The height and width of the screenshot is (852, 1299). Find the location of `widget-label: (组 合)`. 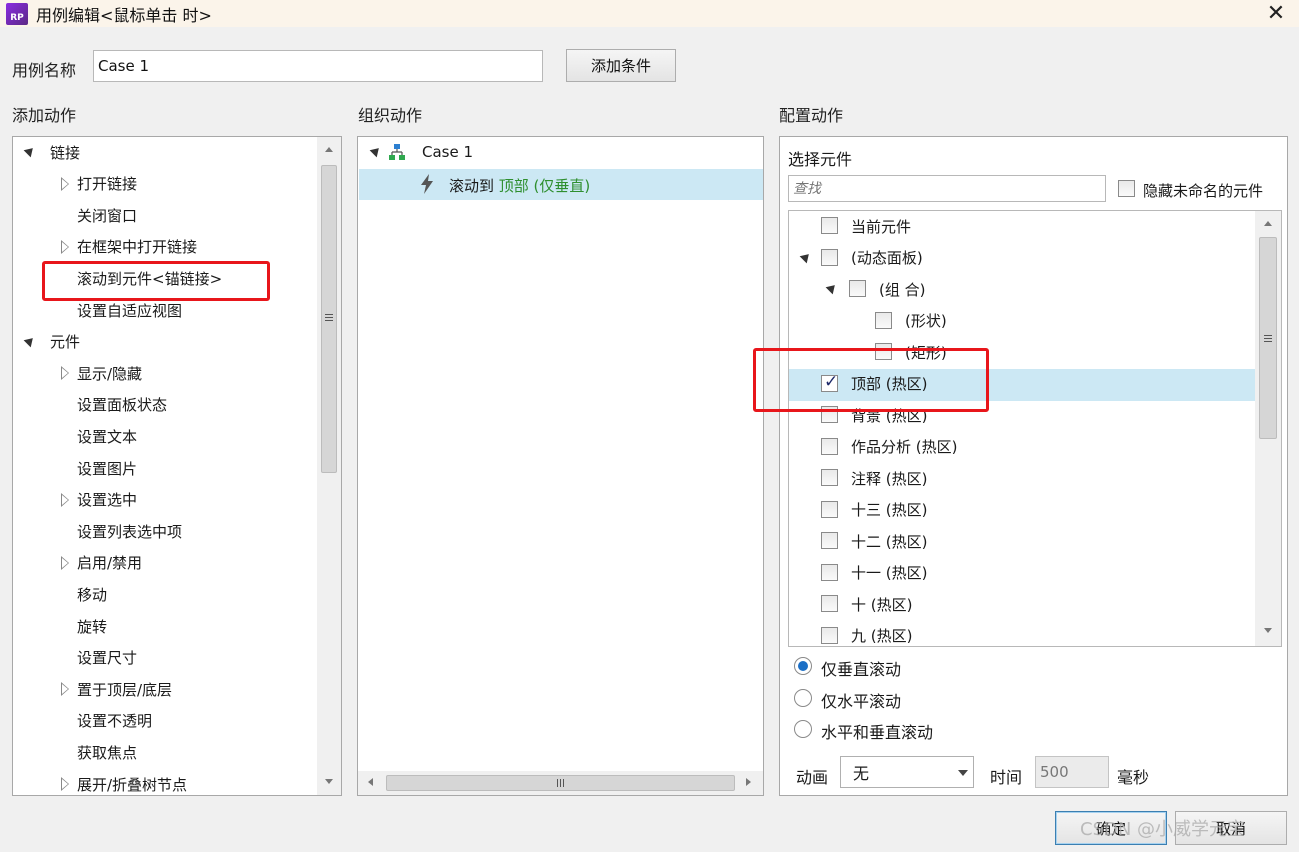

widget-label: (组 合) is located at coordinates (902, 289).